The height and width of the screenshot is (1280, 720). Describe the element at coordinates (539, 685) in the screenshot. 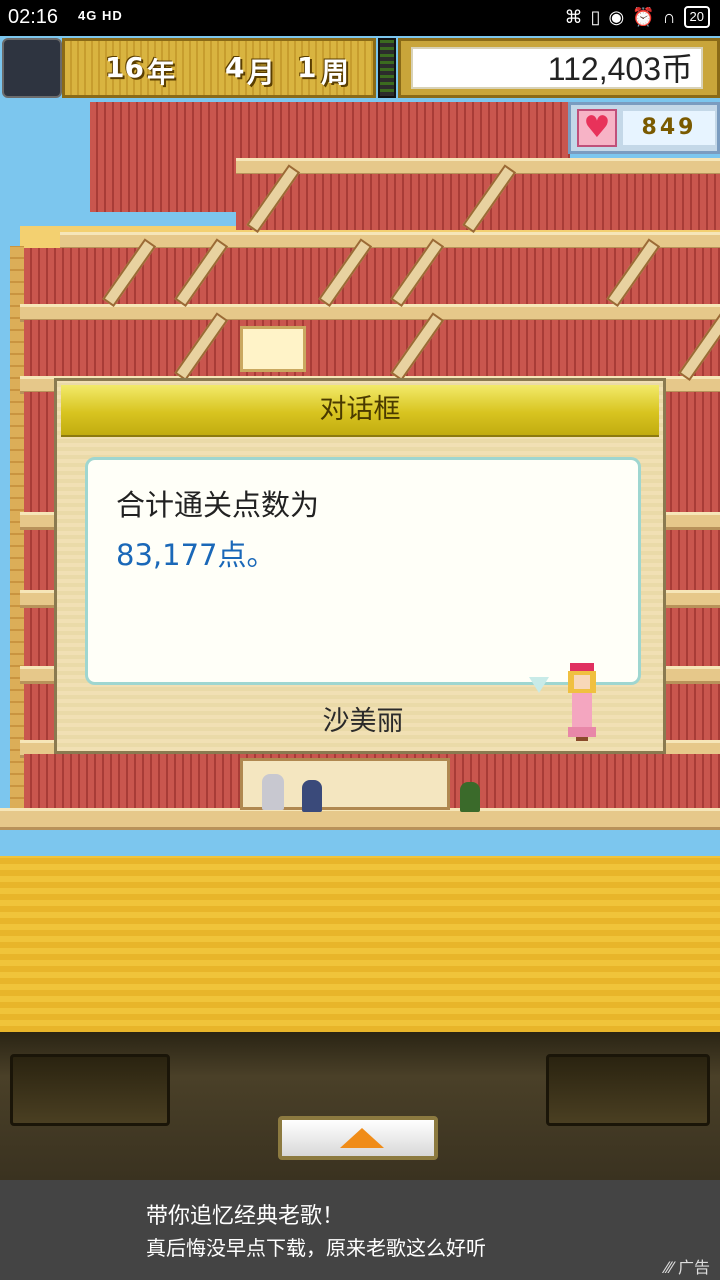

I see `speech-tail` at that location.